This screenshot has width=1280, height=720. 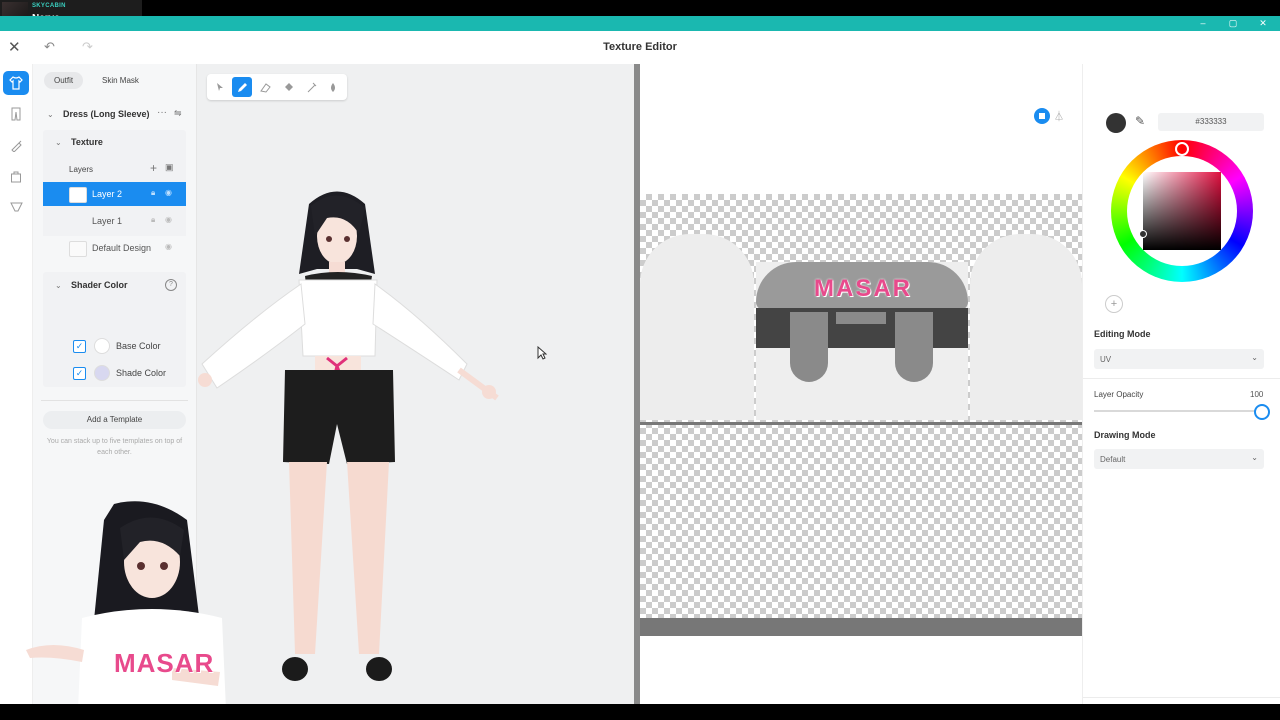 I want to click on blur-tool, so click(x=333, y=87).